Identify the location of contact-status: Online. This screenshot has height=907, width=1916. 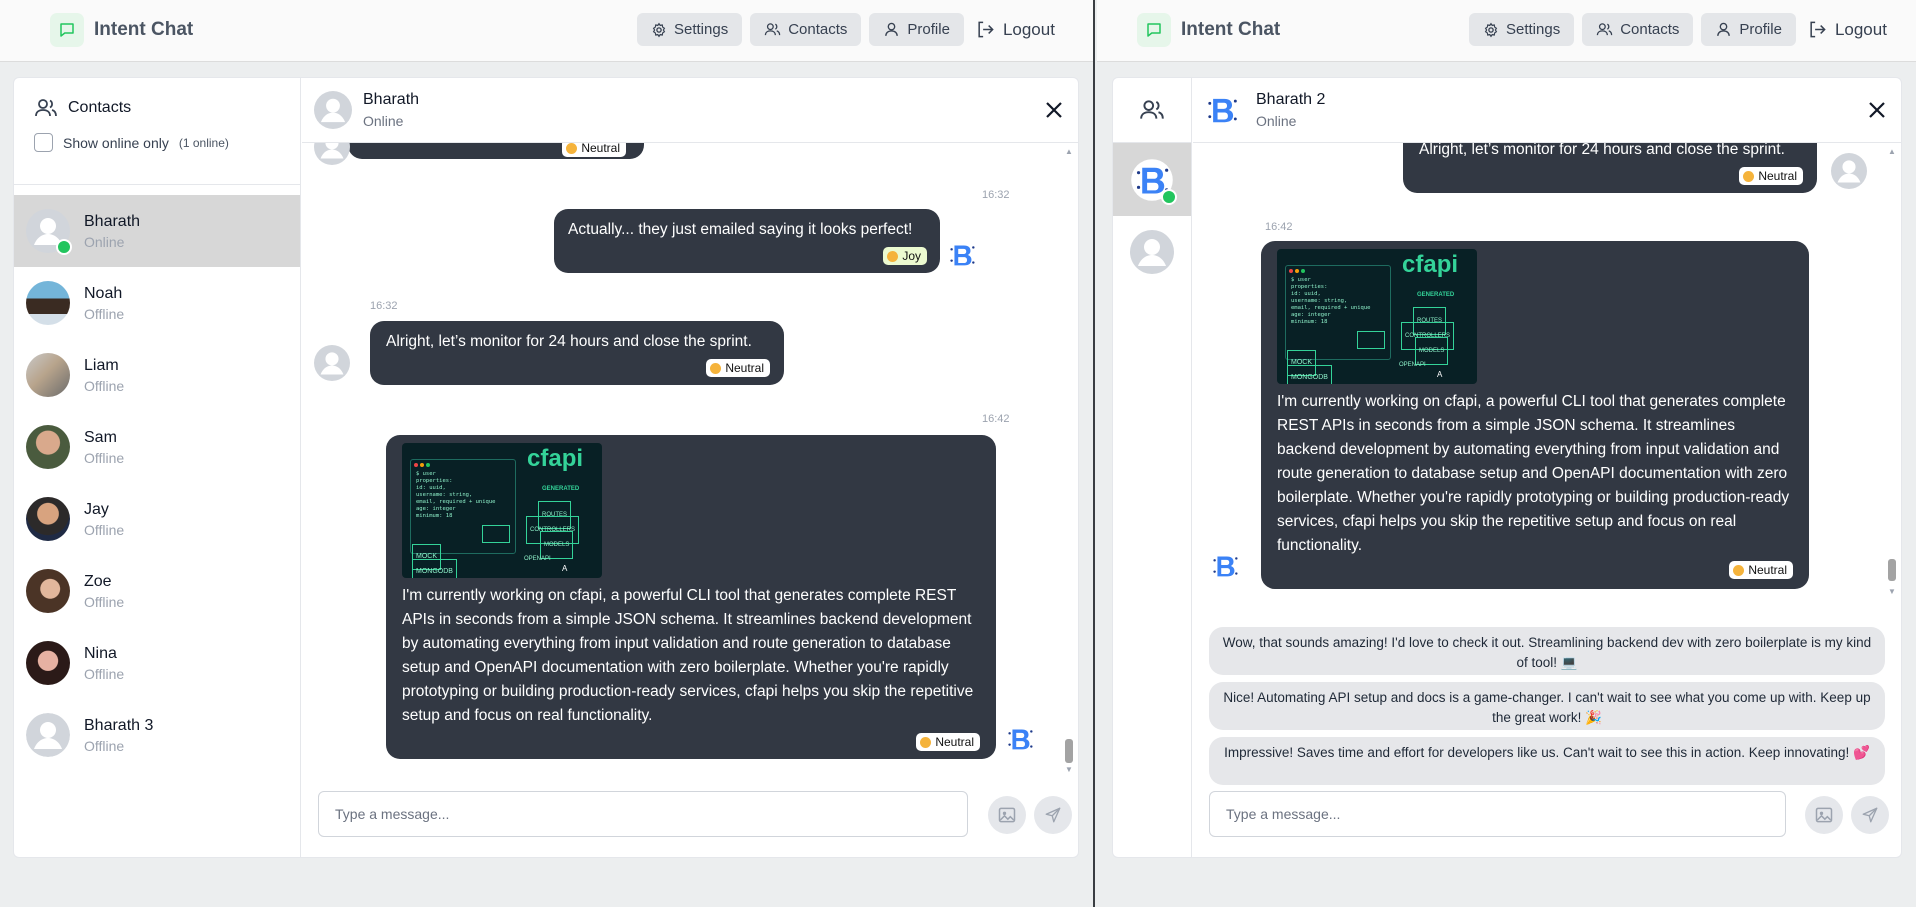
(104, 241).